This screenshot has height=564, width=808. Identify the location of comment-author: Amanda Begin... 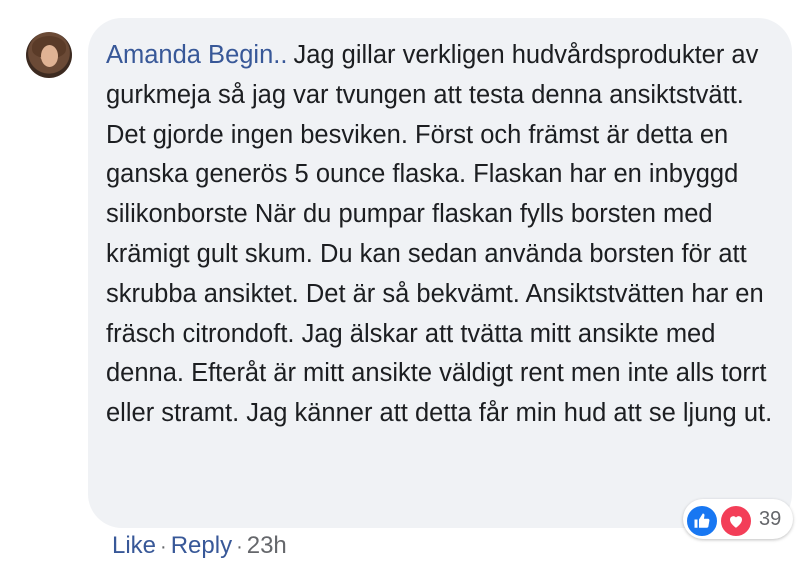
(196, 55).